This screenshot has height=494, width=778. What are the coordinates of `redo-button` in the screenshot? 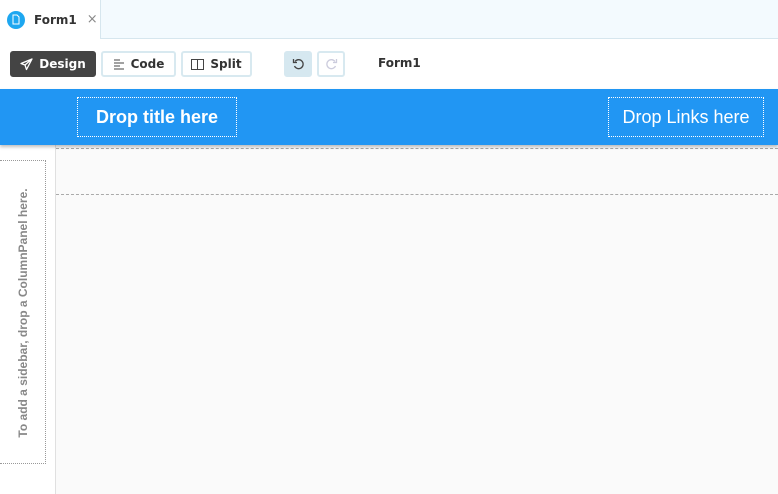 It's located at (331, 64).